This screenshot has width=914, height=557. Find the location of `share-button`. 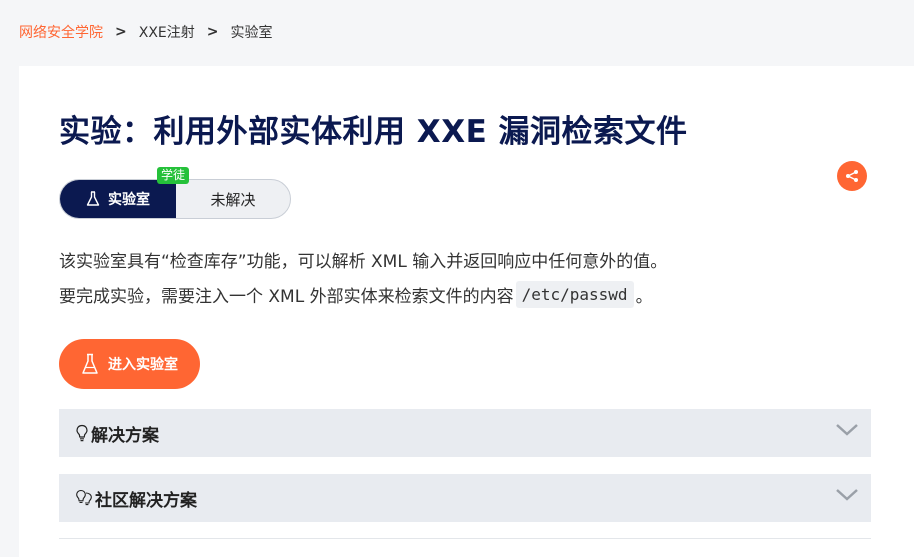

share-button is located at coordinates (852, 176).